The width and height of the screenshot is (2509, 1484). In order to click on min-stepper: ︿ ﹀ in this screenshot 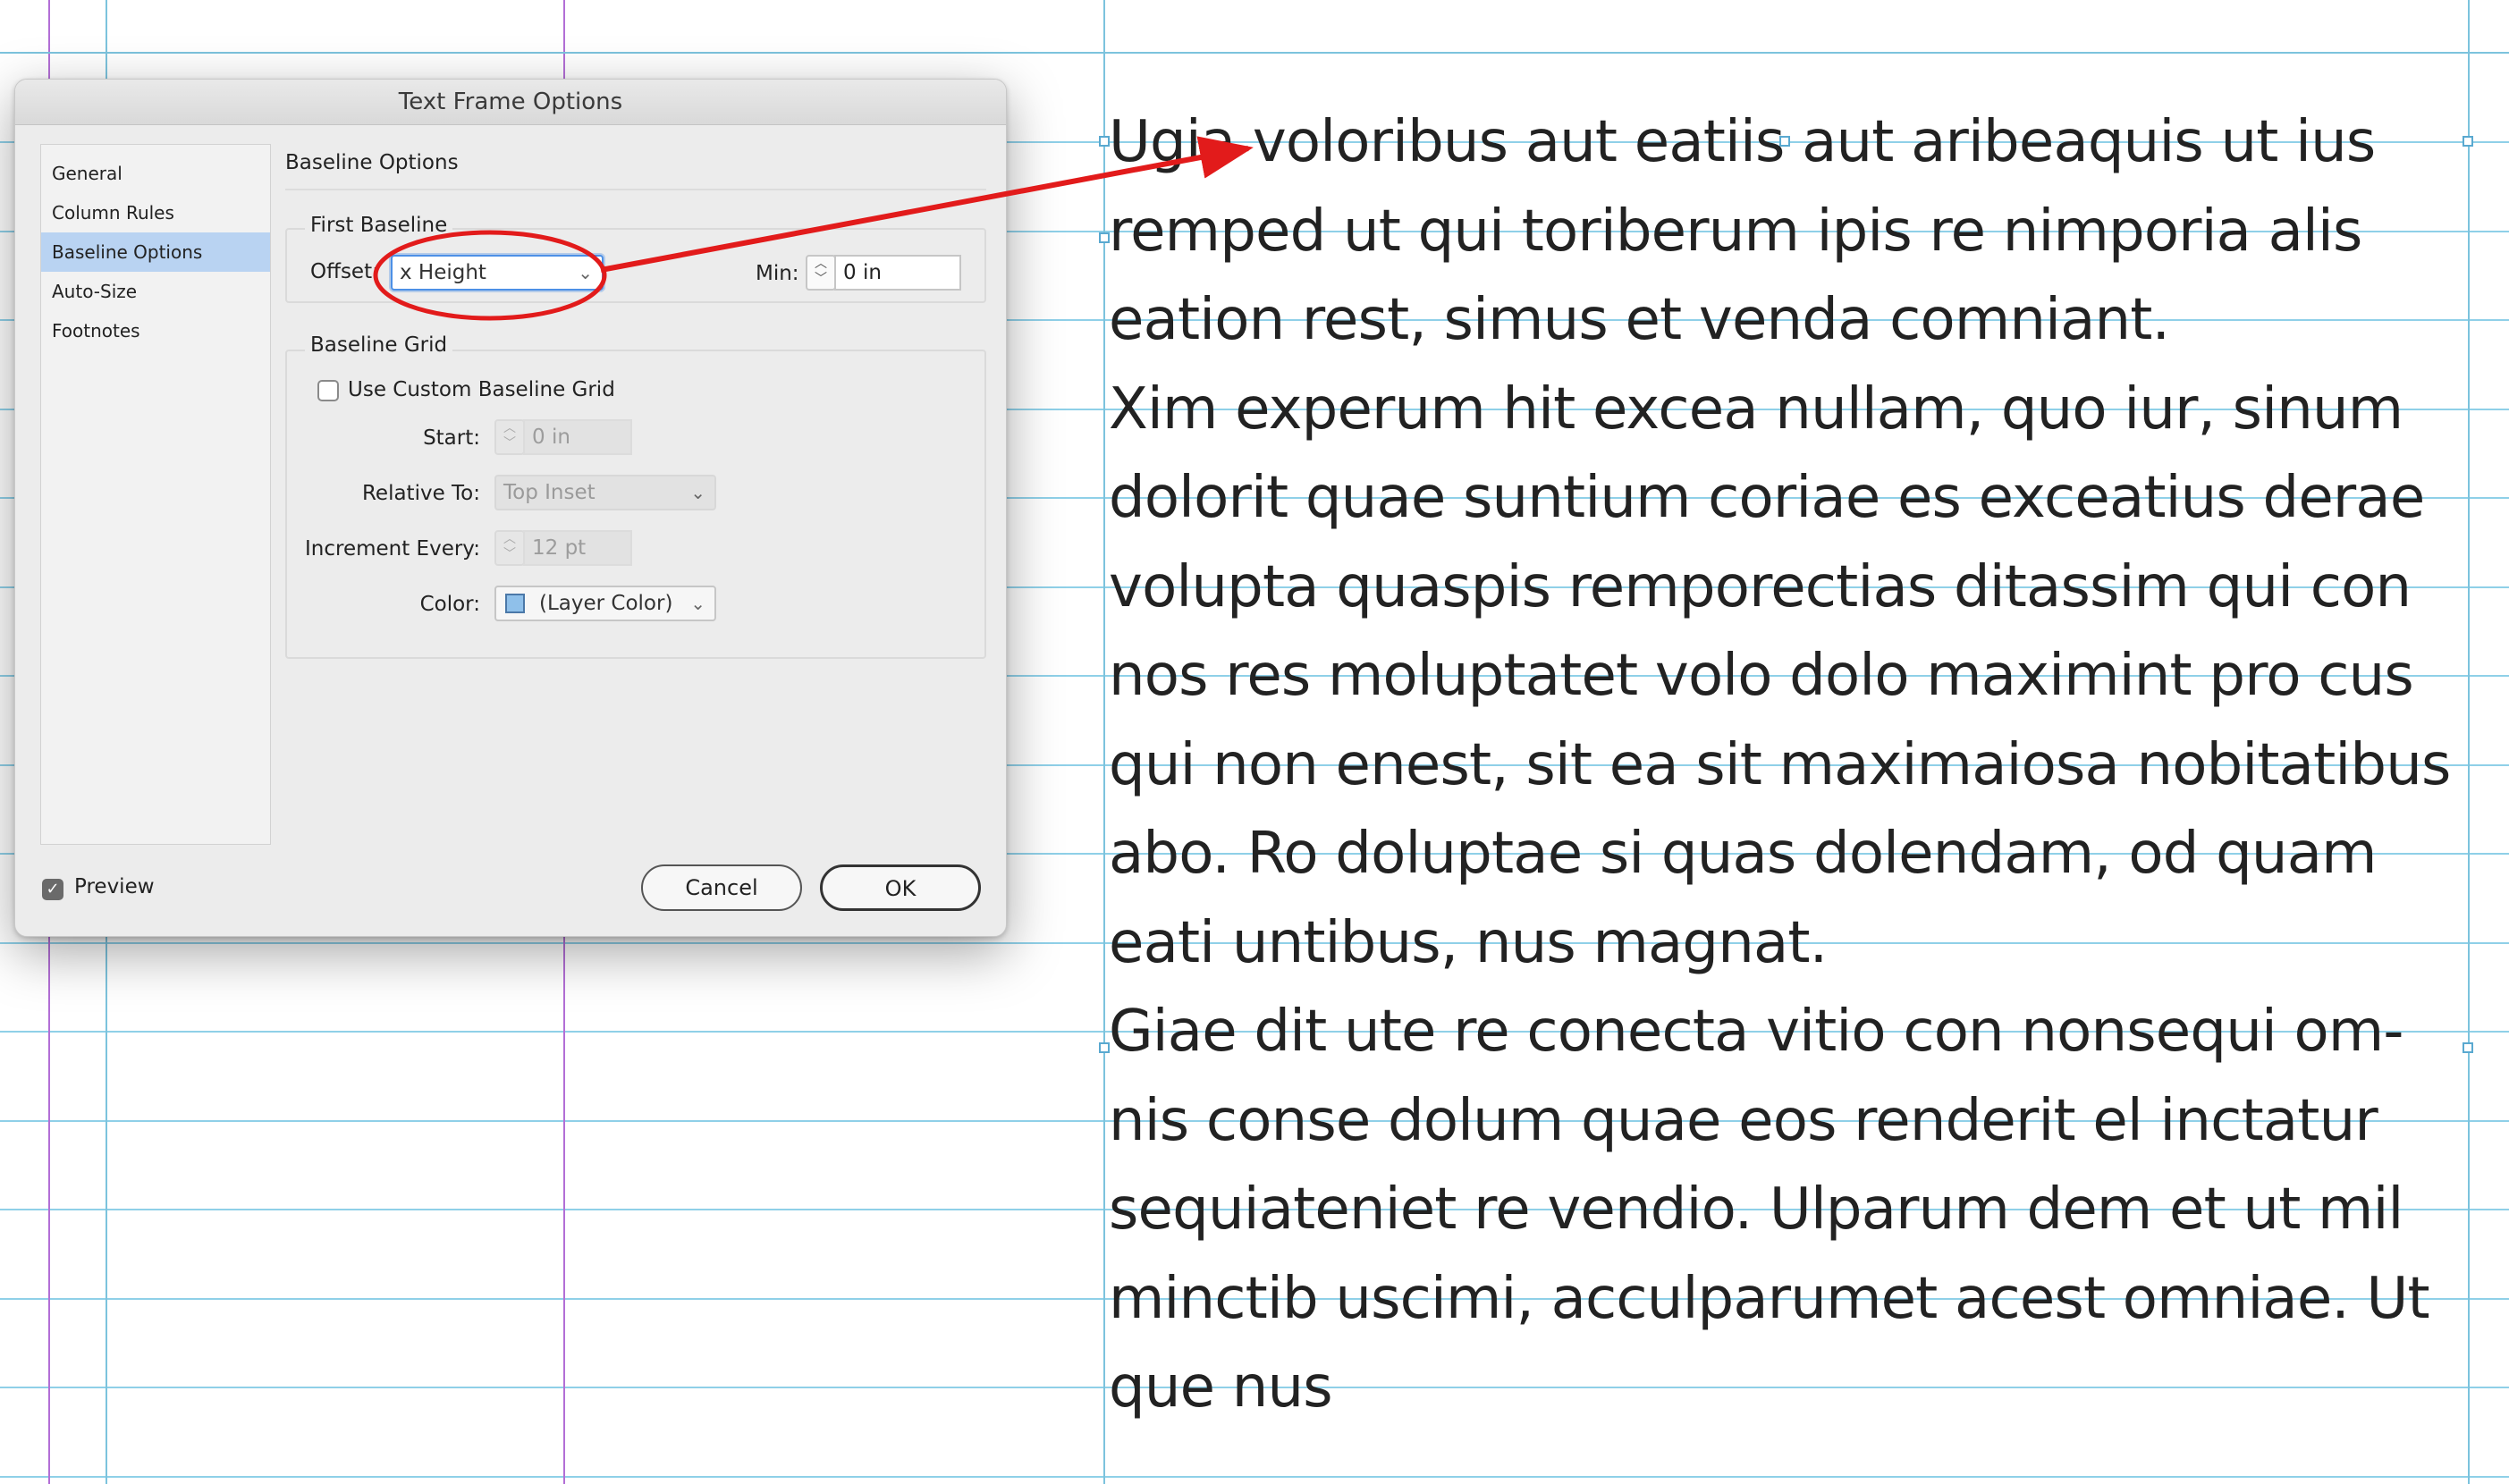, I will do `click(821, 273)`.